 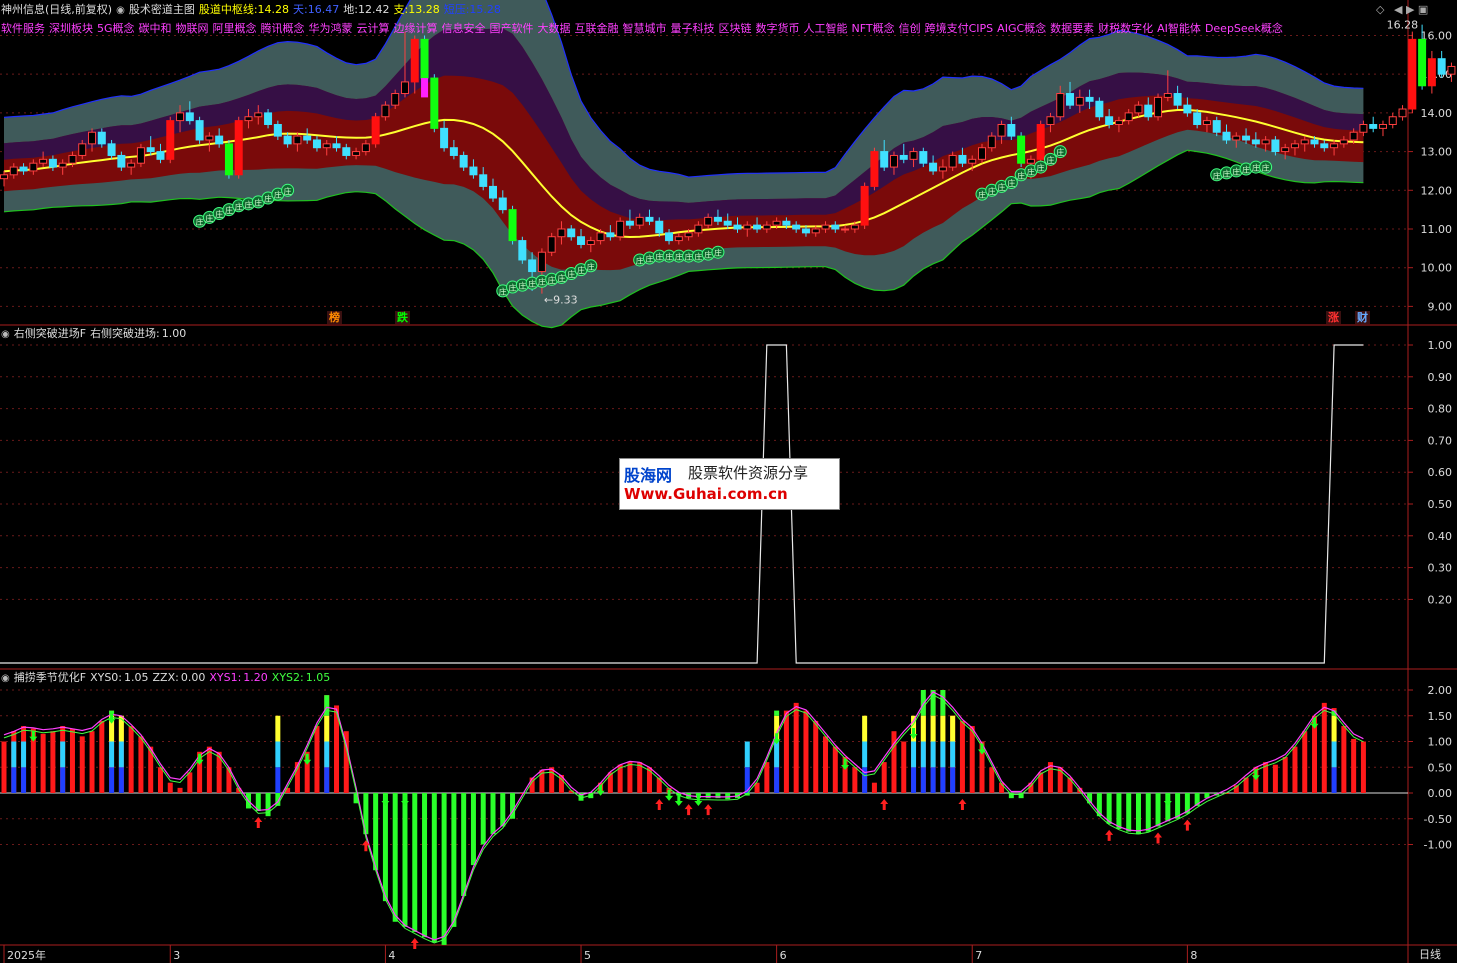 I want to click on concept-tag: 物联网, so click(x=192, y=28).